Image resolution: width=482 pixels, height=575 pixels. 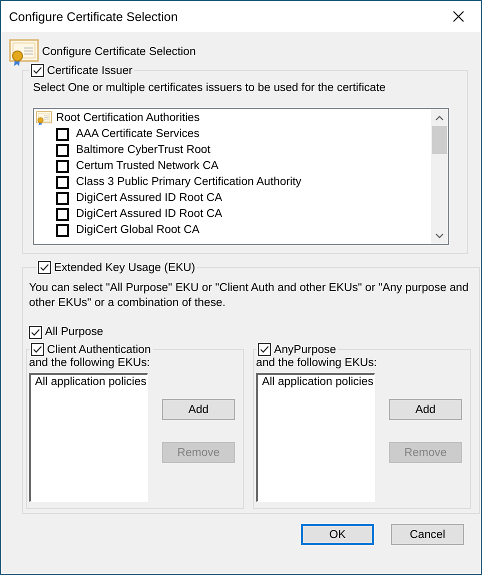 What do you see at coordinates (128, 118) in the screenshot?
I see `tree-item: Root Certification Authorities` at bounding box center [128, 118].